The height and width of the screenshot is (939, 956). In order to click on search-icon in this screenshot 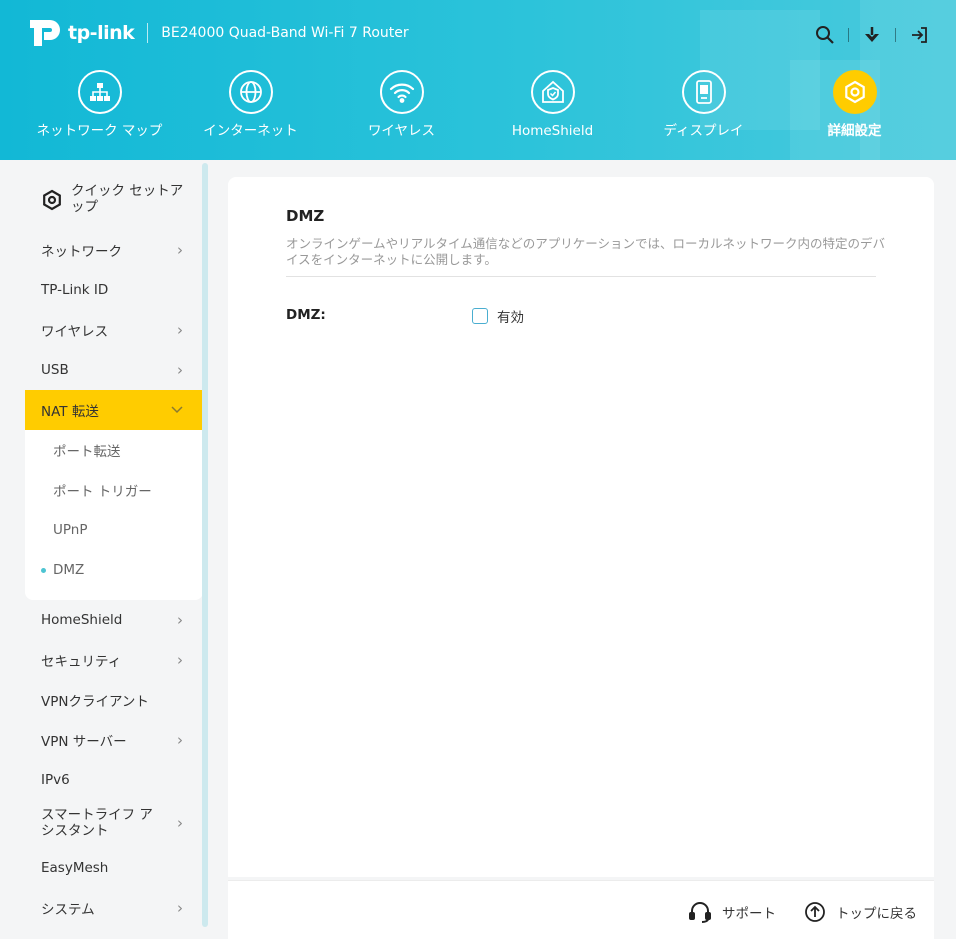, I will do `click(825, 35)`.